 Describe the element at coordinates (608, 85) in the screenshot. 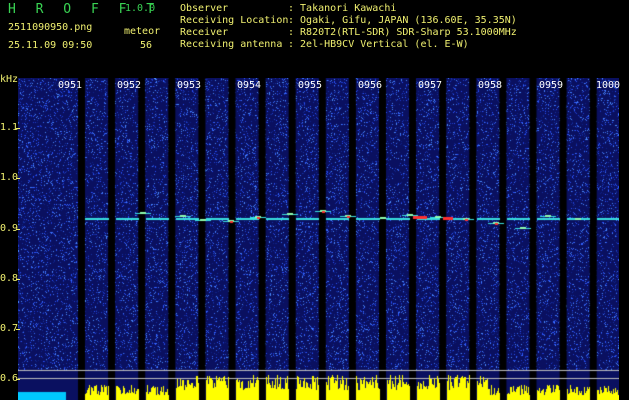

I see `time-label: 1000` at that location.